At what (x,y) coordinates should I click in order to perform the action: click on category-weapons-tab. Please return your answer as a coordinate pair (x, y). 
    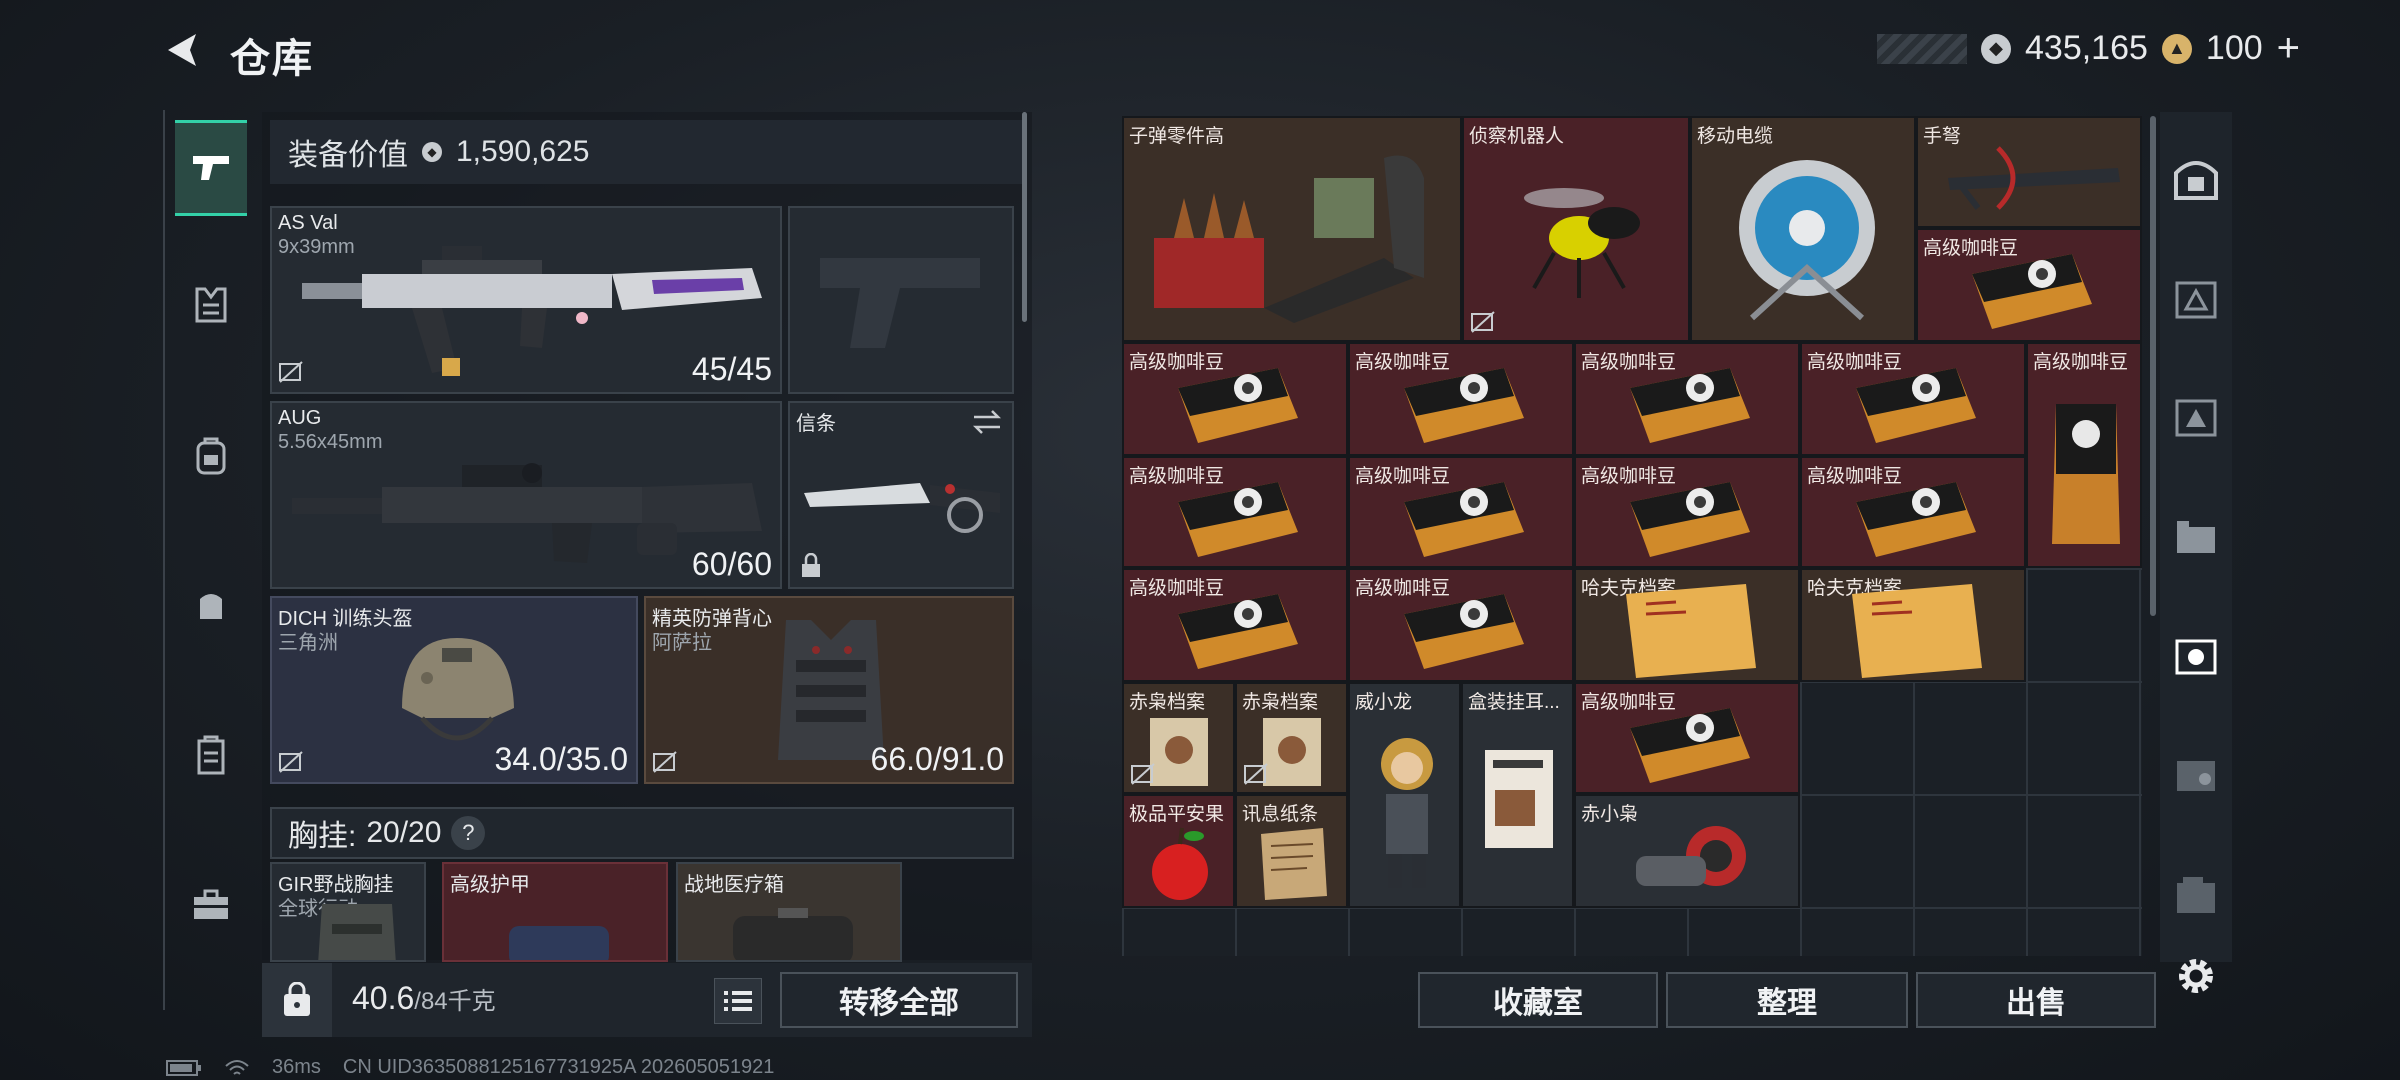
    Looking at the image, I should click on (211, 168).